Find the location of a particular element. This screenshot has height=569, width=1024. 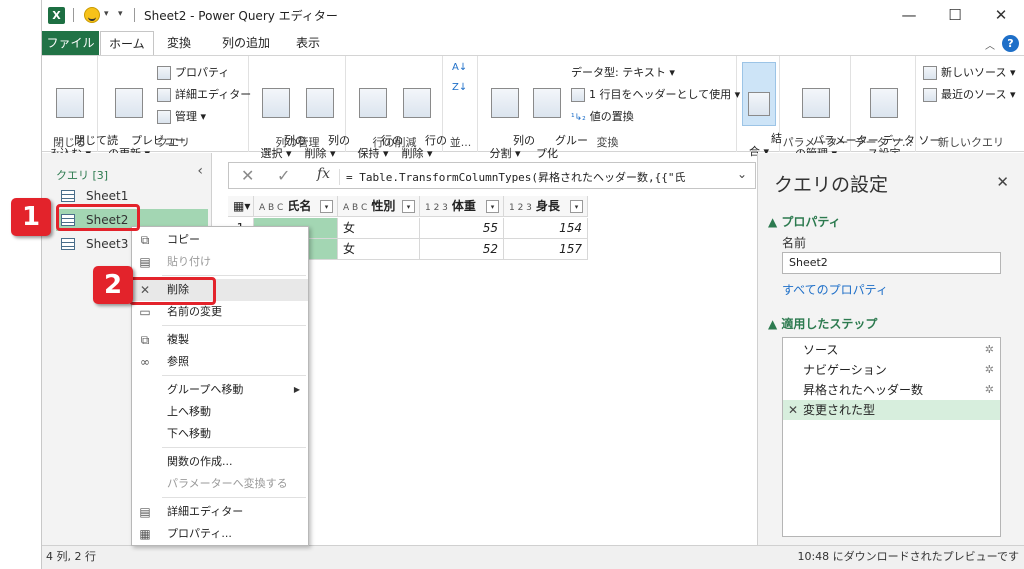

quick-access-dropdown-icon: ▾ is located at coordinates (120, 14).